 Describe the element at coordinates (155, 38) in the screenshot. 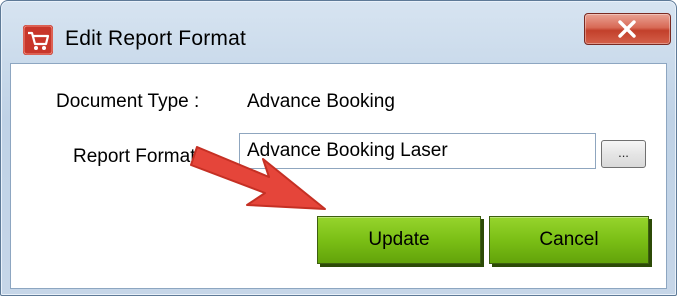

I see `window-title: Edit Report Format` at that location.